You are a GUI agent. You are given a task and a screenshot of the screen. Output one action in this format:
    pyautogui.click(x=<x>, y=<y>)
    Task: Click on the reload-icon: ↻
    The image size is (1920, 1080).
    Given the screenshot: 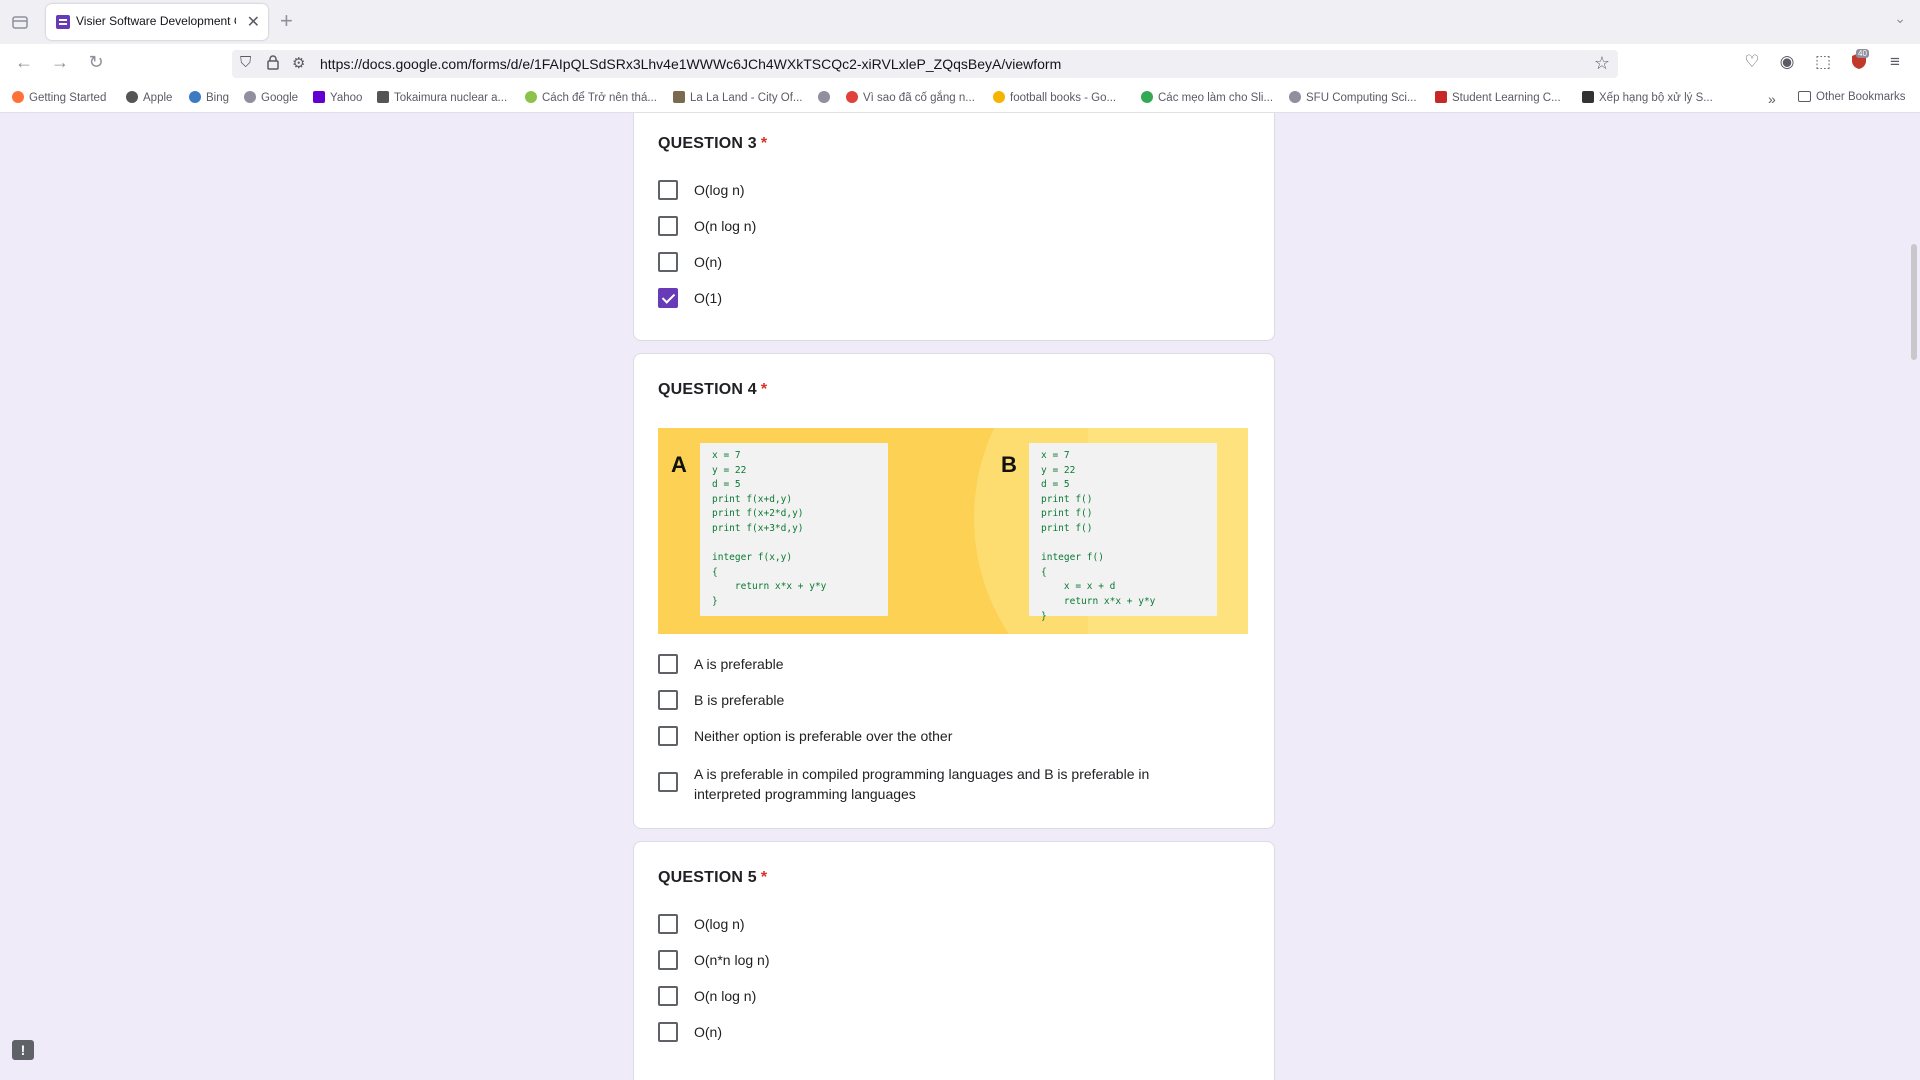 What is the action you would take?
    pyautogui.click(x=96, y=62)
    